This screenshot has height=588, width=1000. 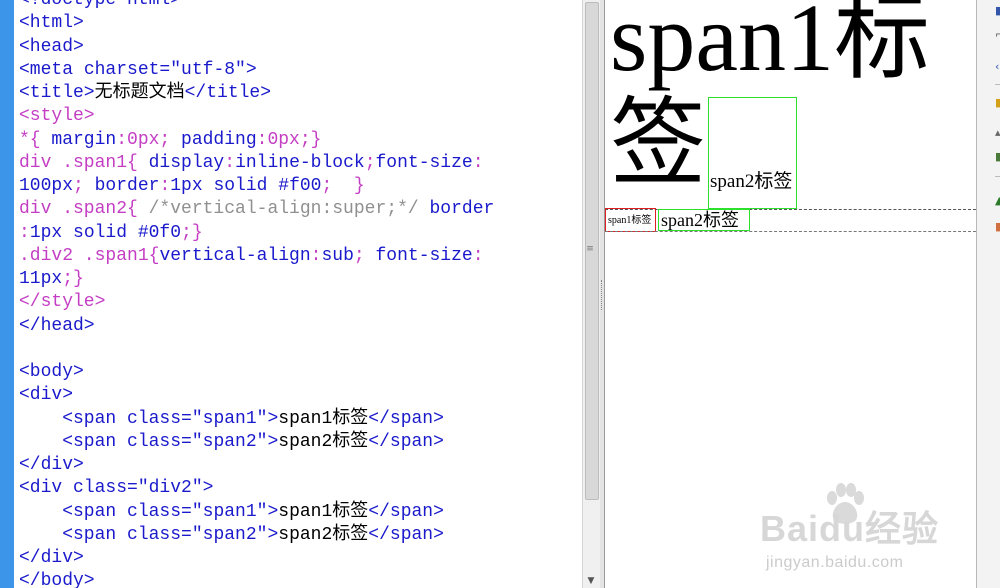 I want to click on code-token: <body>, so click(x=51, y=372).